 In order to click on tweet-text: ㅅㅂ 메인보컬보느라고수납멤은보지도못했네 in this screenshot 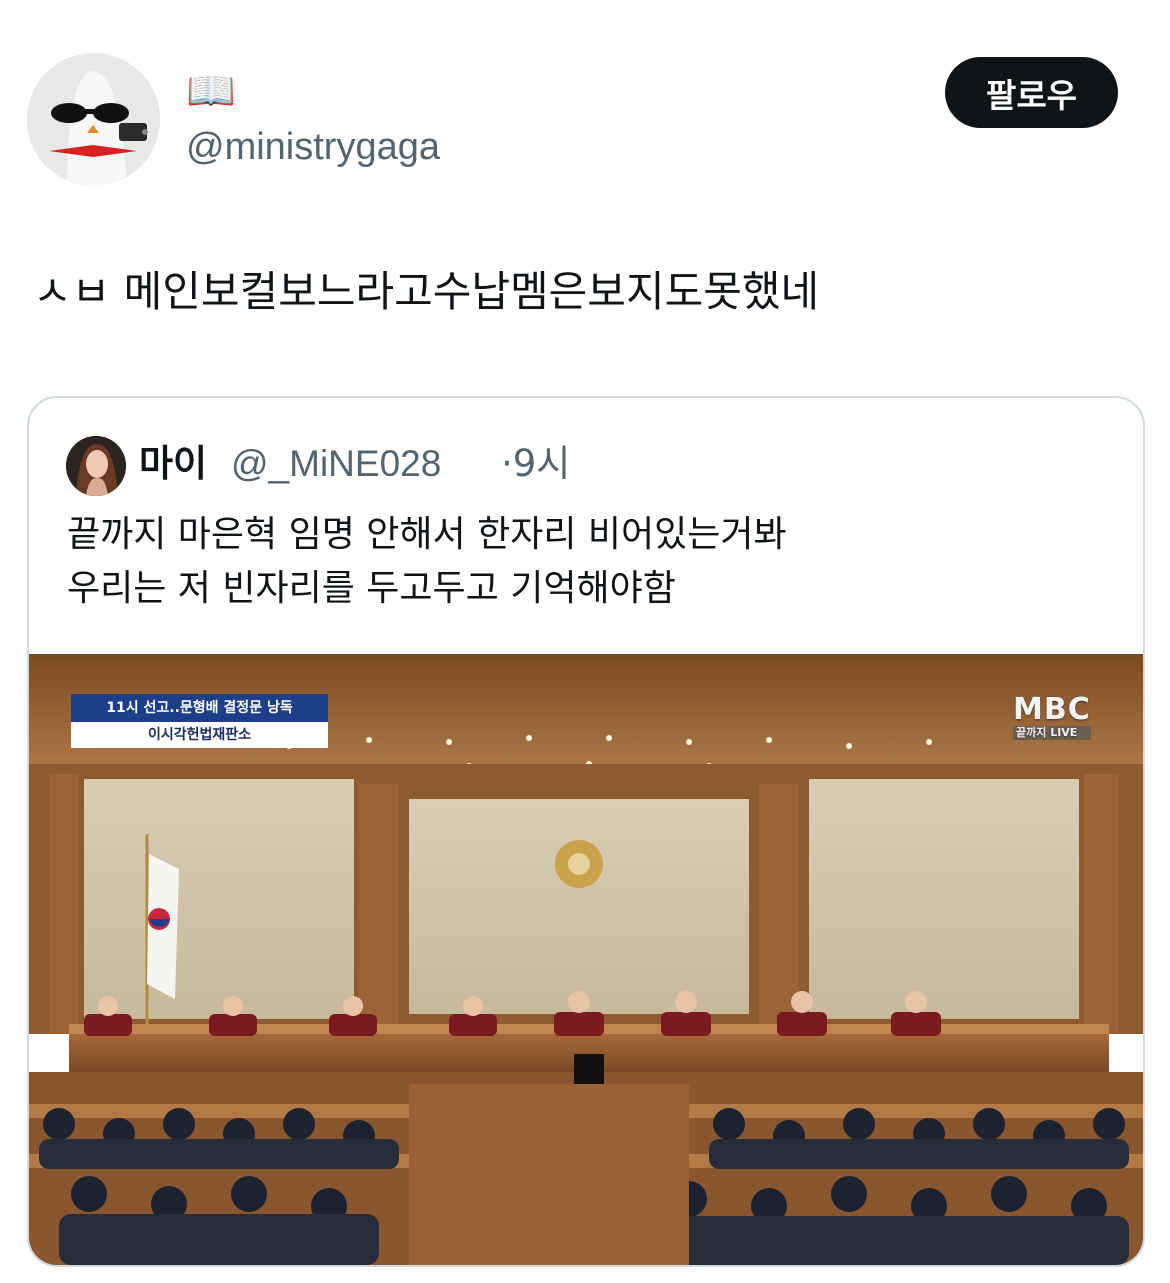, I will do `click(426, 291)`.